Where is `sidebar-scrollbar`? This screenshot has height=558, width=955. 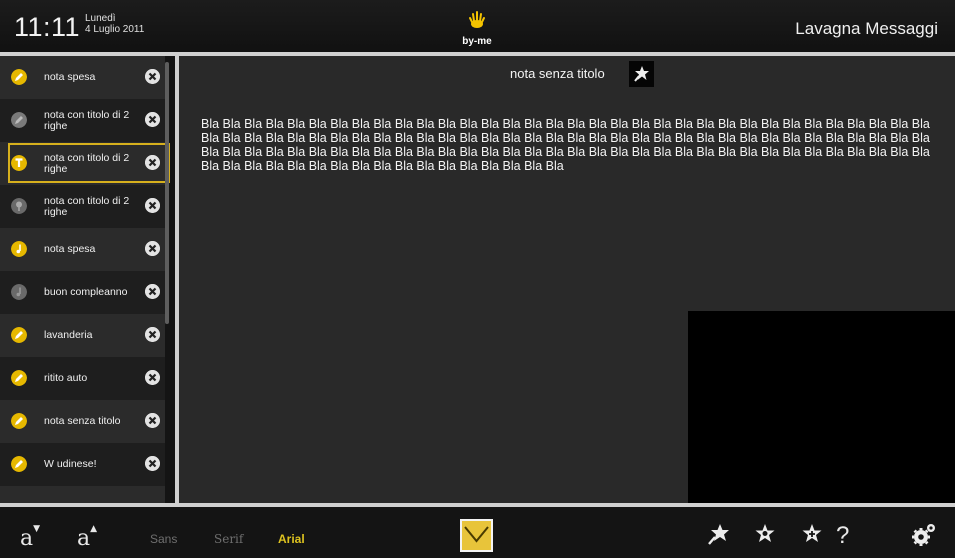 sidebar-scrollbar is located at coordinates (167, 193).